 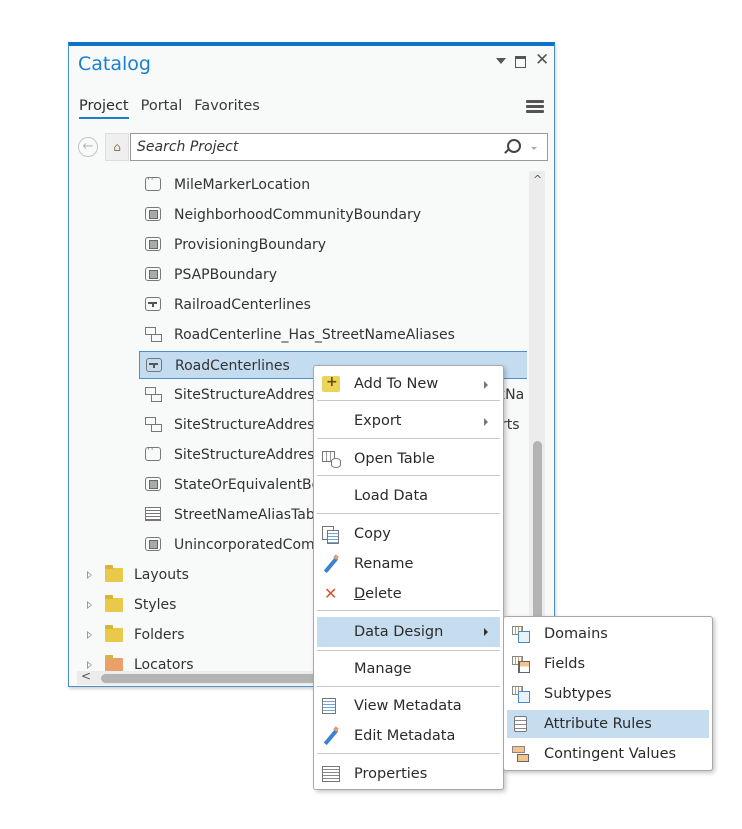 I want to click on tree-folder-label: Locators, so click(x=164, y=664).